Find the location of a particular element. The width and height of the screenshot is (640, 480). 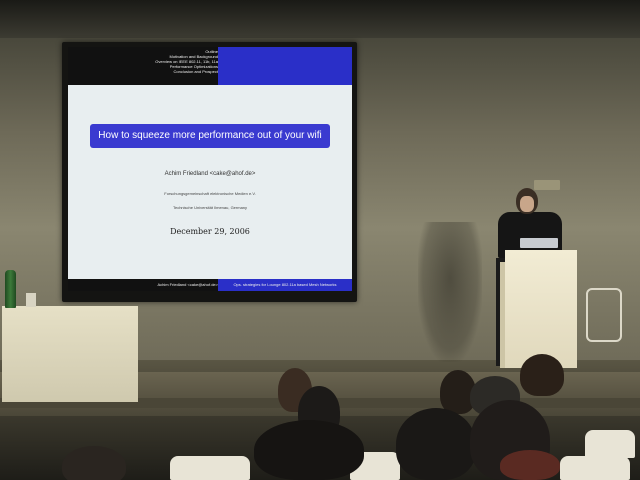

wall-sign is located at coordinates (547, 185).